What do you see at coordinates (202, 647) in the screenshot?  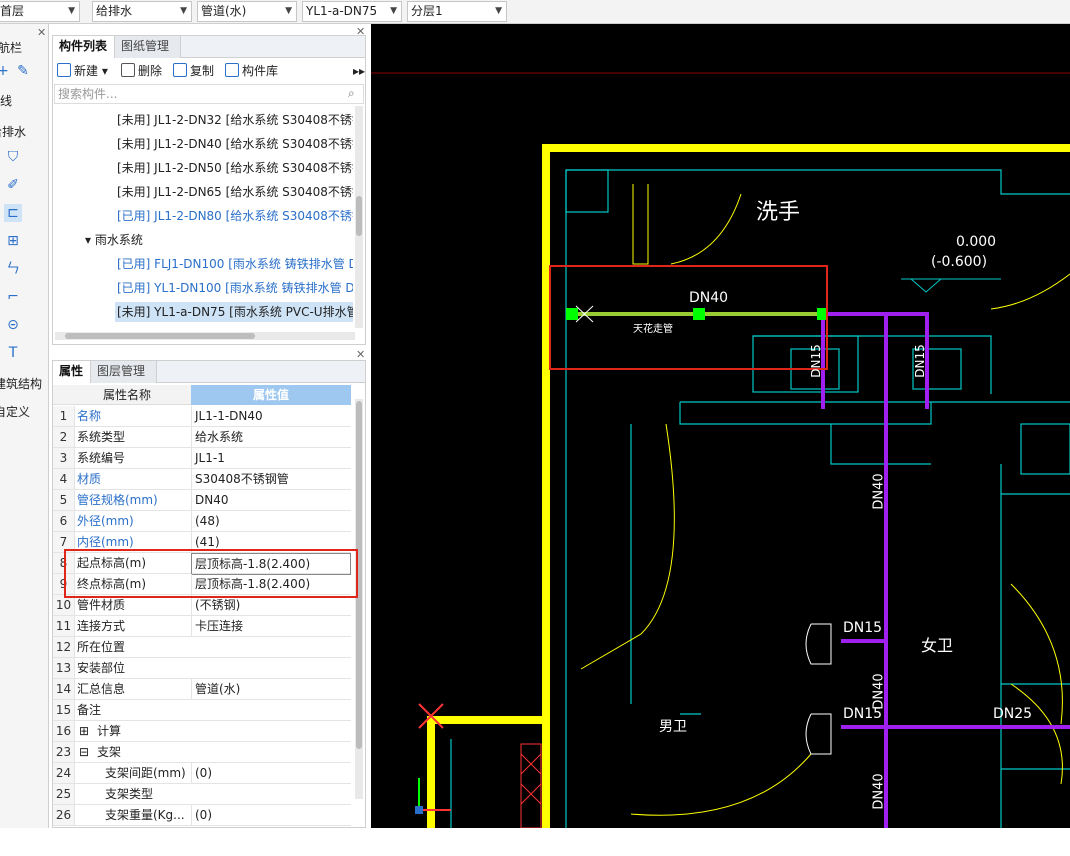 I see `property-row: 12 所在位置` at bounding box center [202, 647].